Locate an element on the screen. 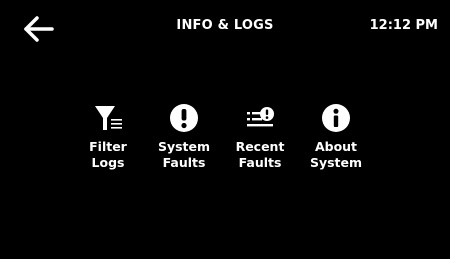 This screenshot has height=259, width=450. filter-list-icon is located at coordinates (108, 118).